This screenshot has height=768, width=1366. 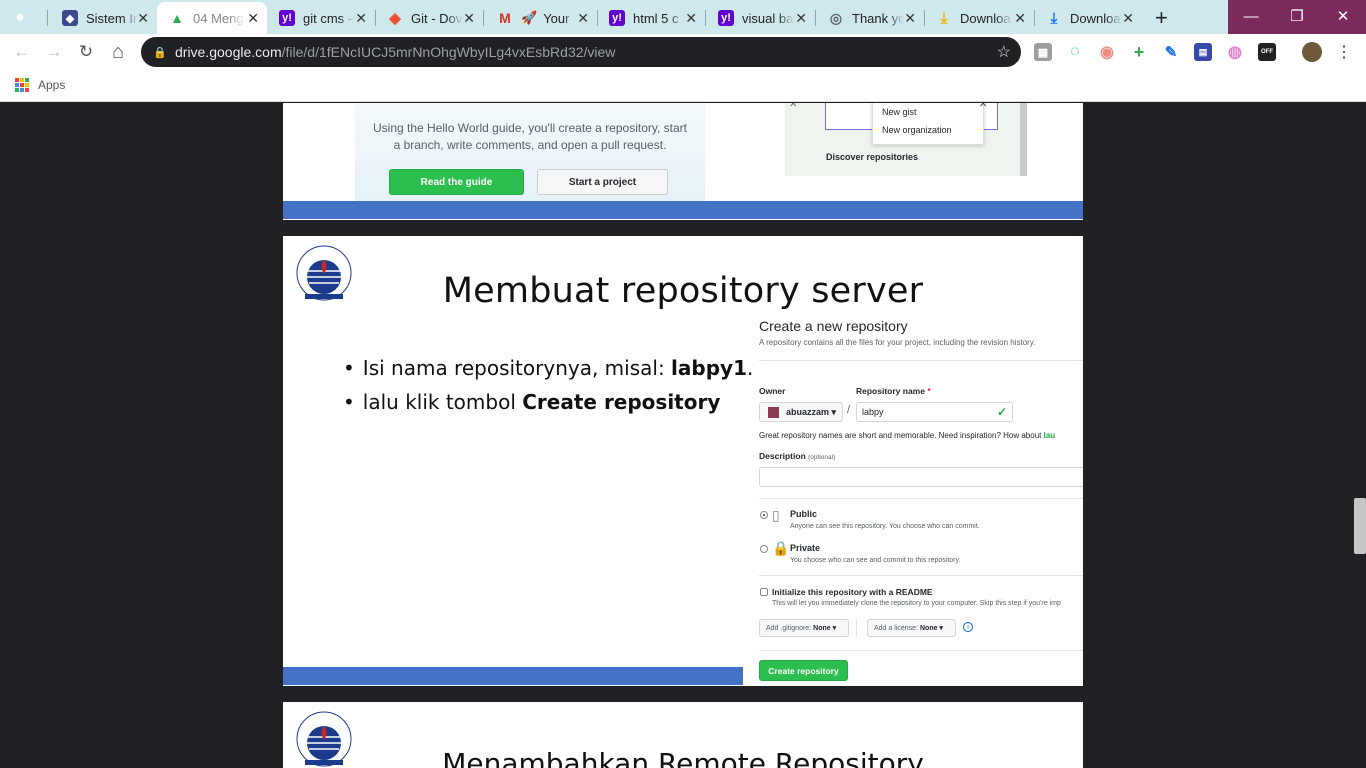 What do you see at coordinates (395, 18) in the screenshot?
I see `git-icon: ◆` at bounding box center [395, 18].